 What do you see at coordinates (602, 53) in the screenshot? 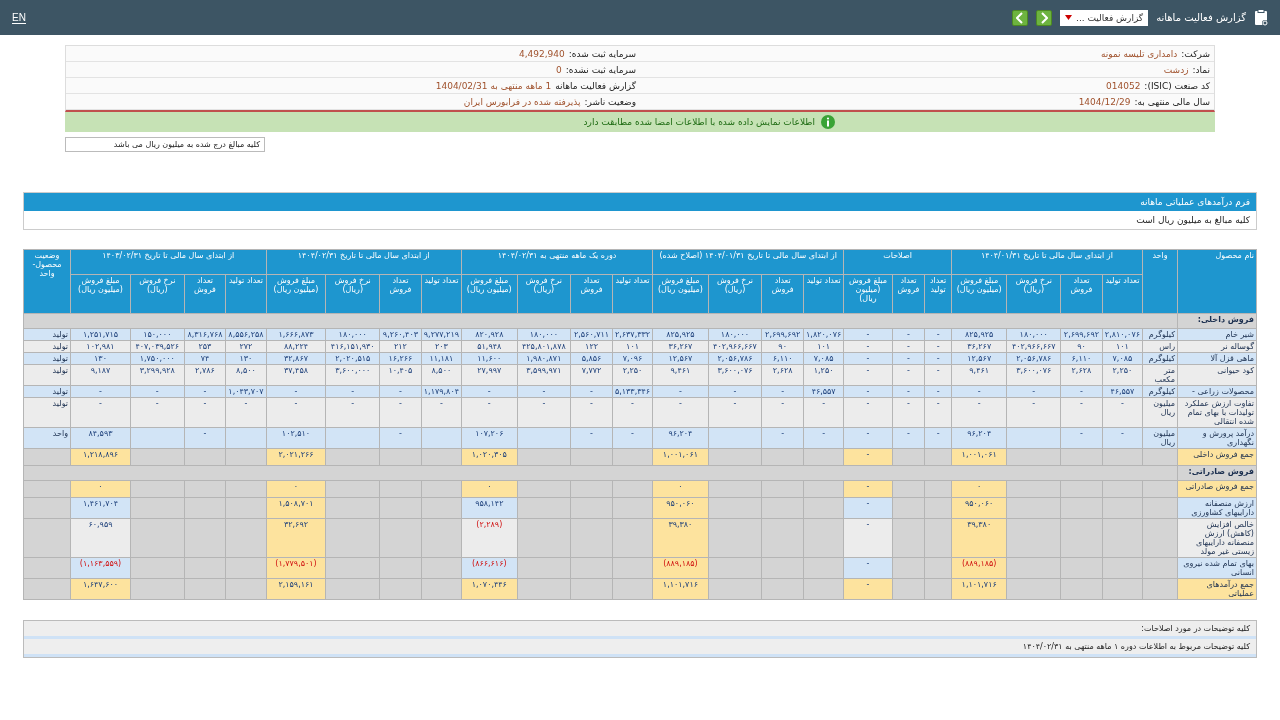
I see `info-label: سرمایه ثبت شده:` at bounding box center [602, 53].